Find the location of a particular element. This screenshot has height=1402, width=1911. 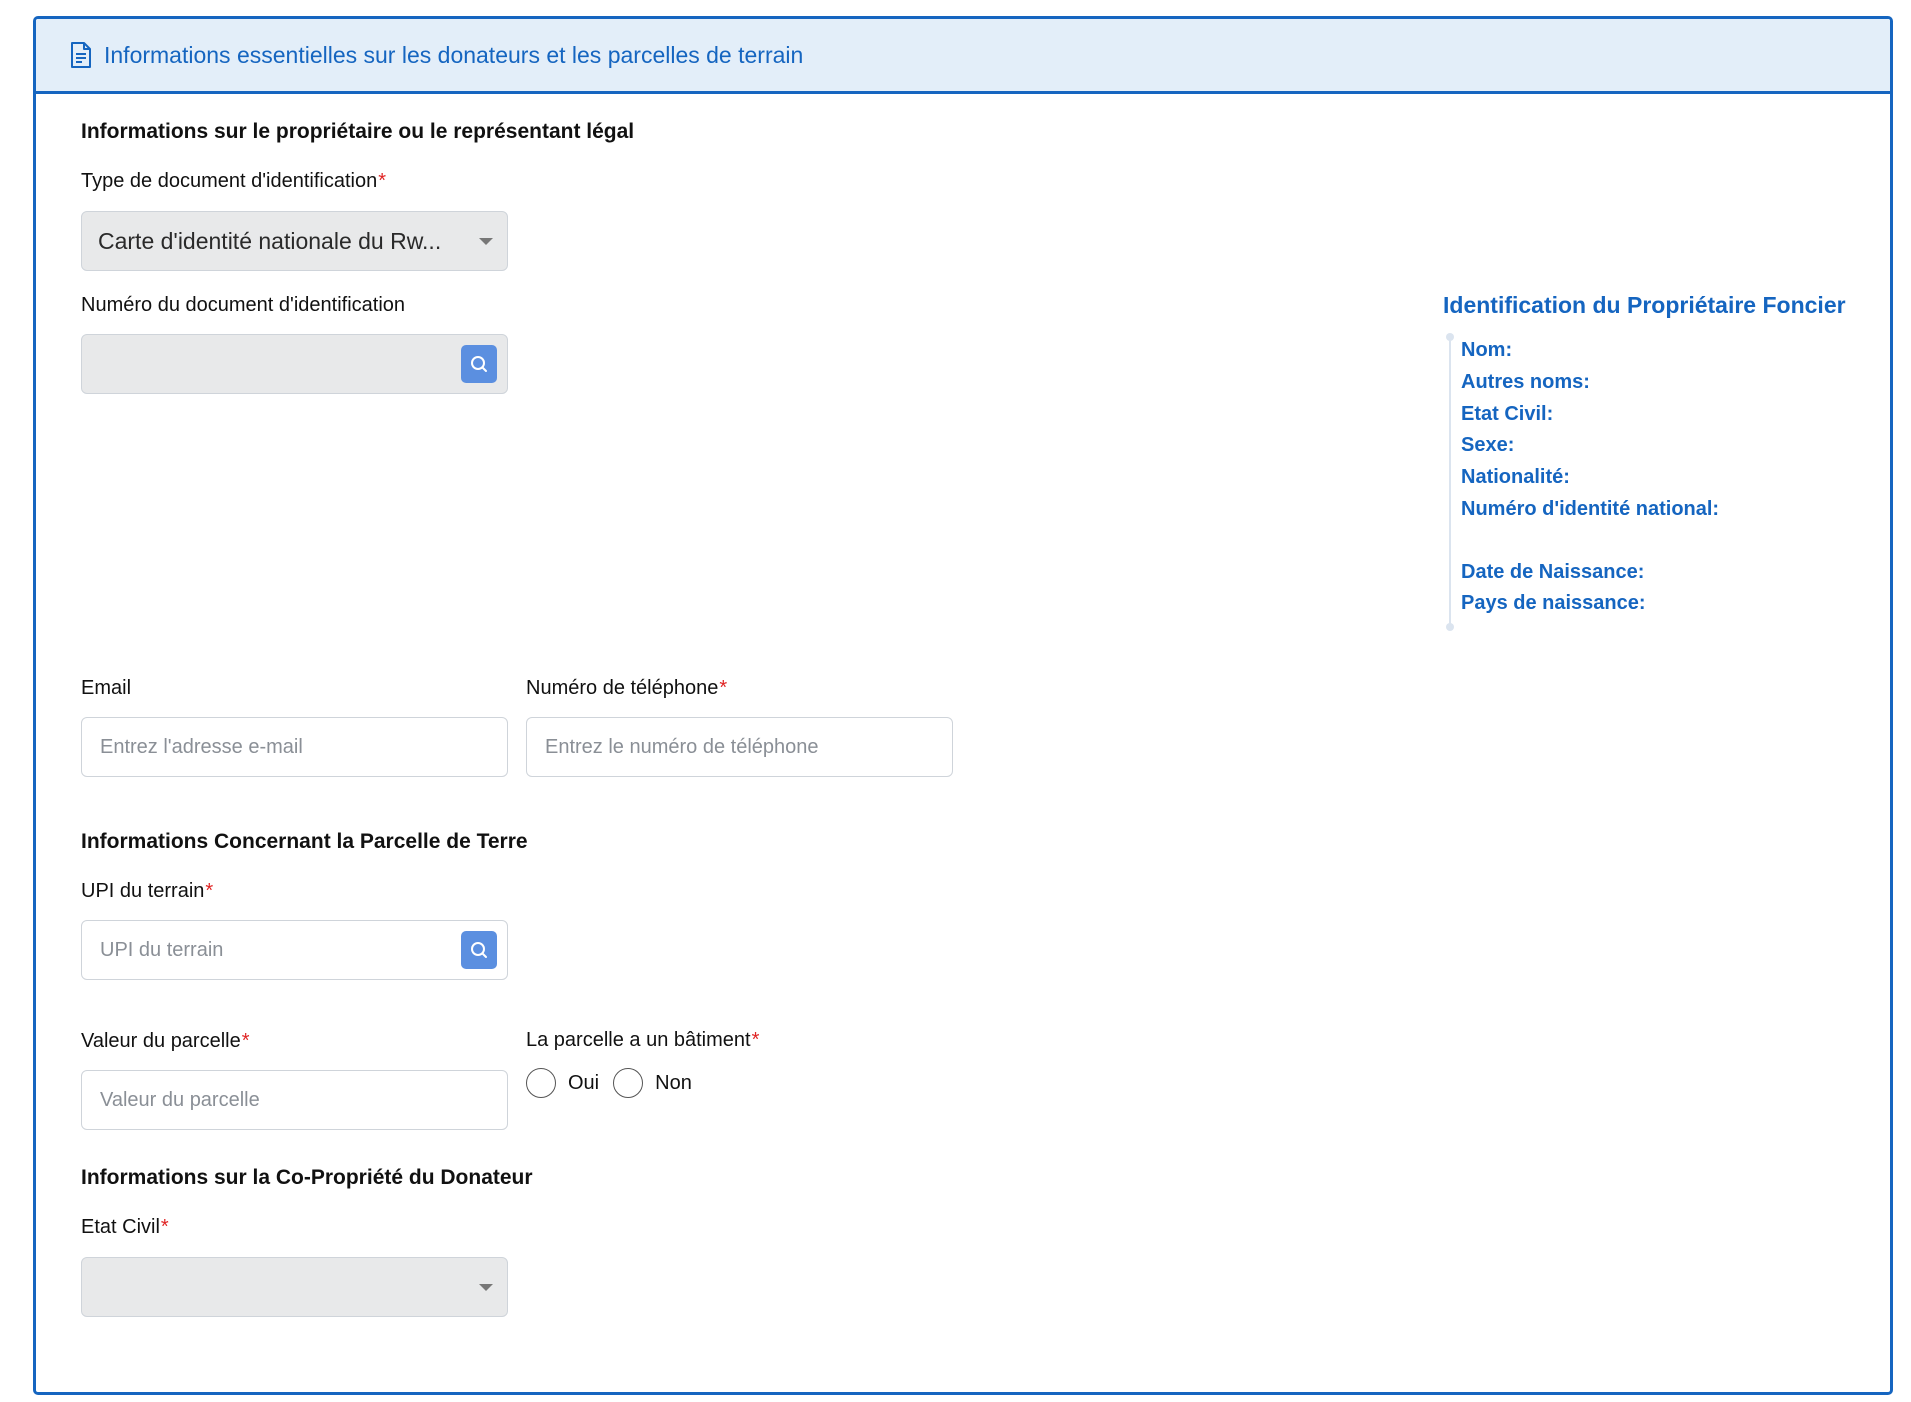

civil-status-label: Etat Civil* is located at coordinates (125, 1227).